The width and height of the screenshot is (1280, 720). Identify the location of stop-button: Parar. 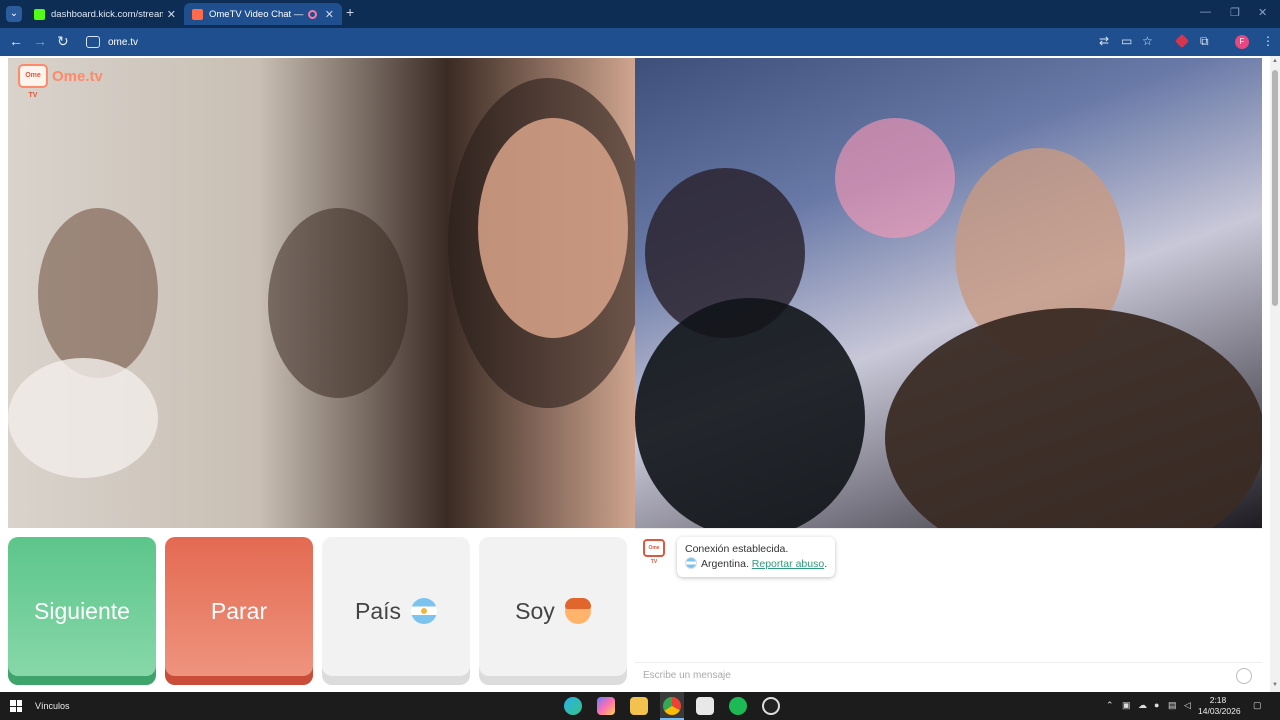
(239, 611).